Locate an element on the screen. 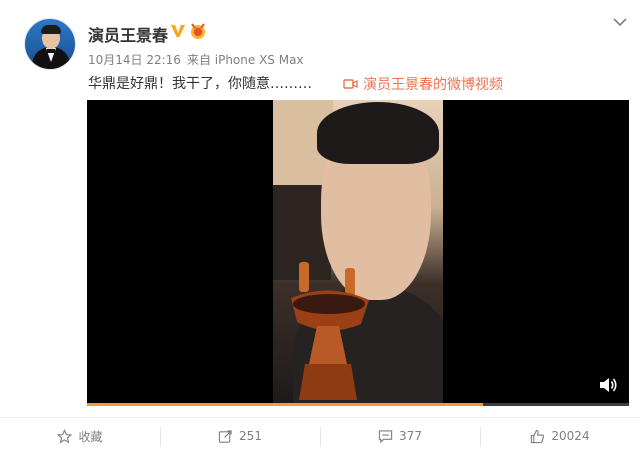 This screenshot has width=640, height=454. like-button: 20024 is located at coordinates (560, 436).